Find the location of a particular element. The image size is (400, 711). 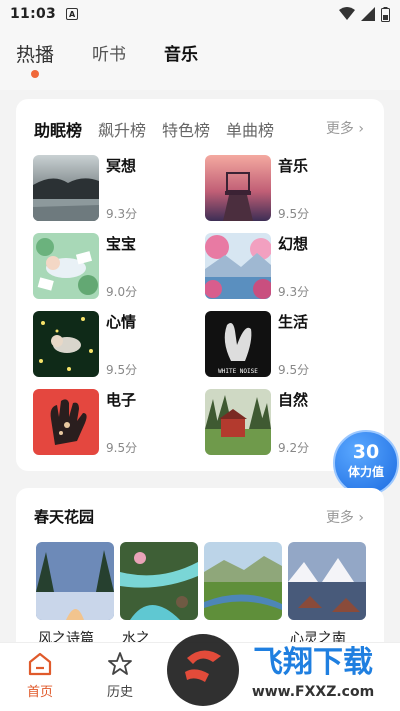

item-name: 自然 is located at coordinates (293, 400).